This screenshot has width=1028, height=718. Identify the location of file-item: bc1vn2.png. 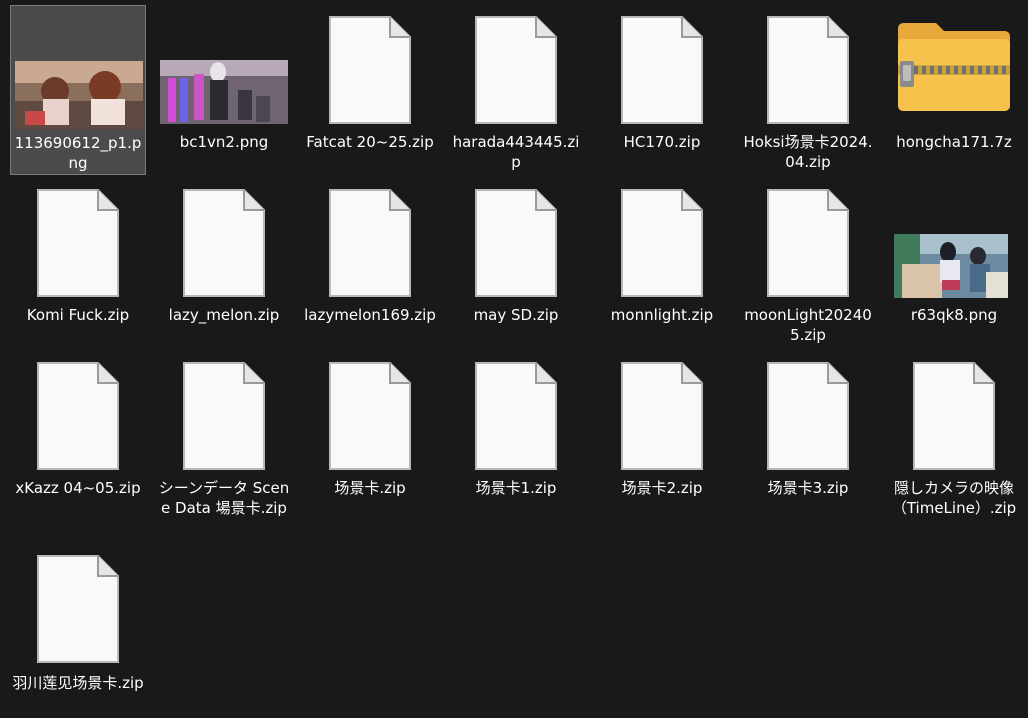
(224, 90).